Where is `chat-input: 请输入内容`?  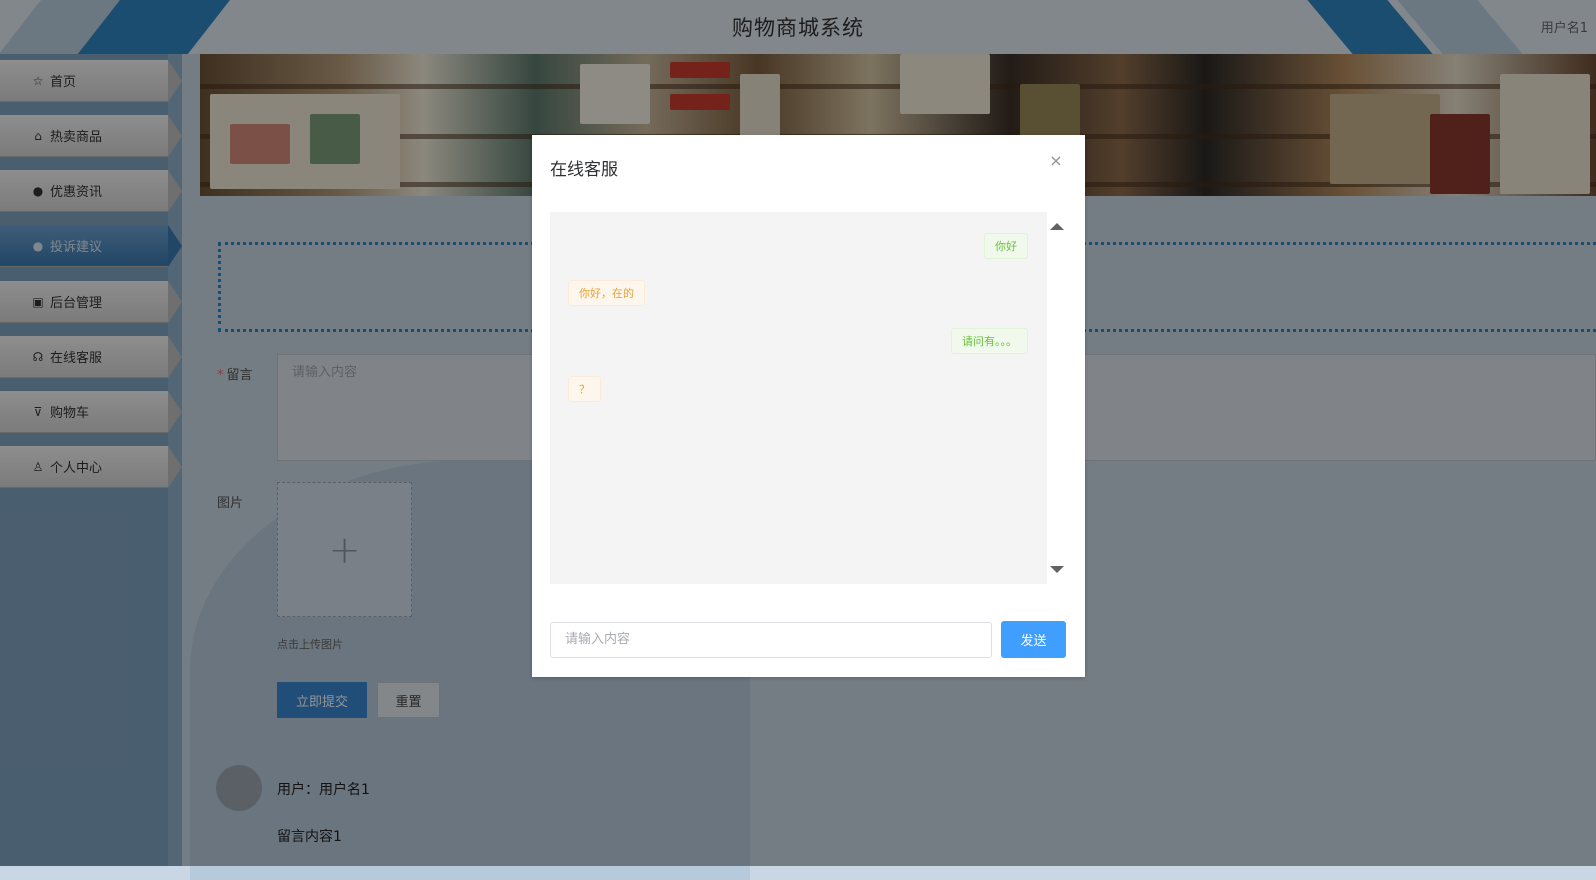 chat-input: 请输入内容 is located at coordinates (771, 640).